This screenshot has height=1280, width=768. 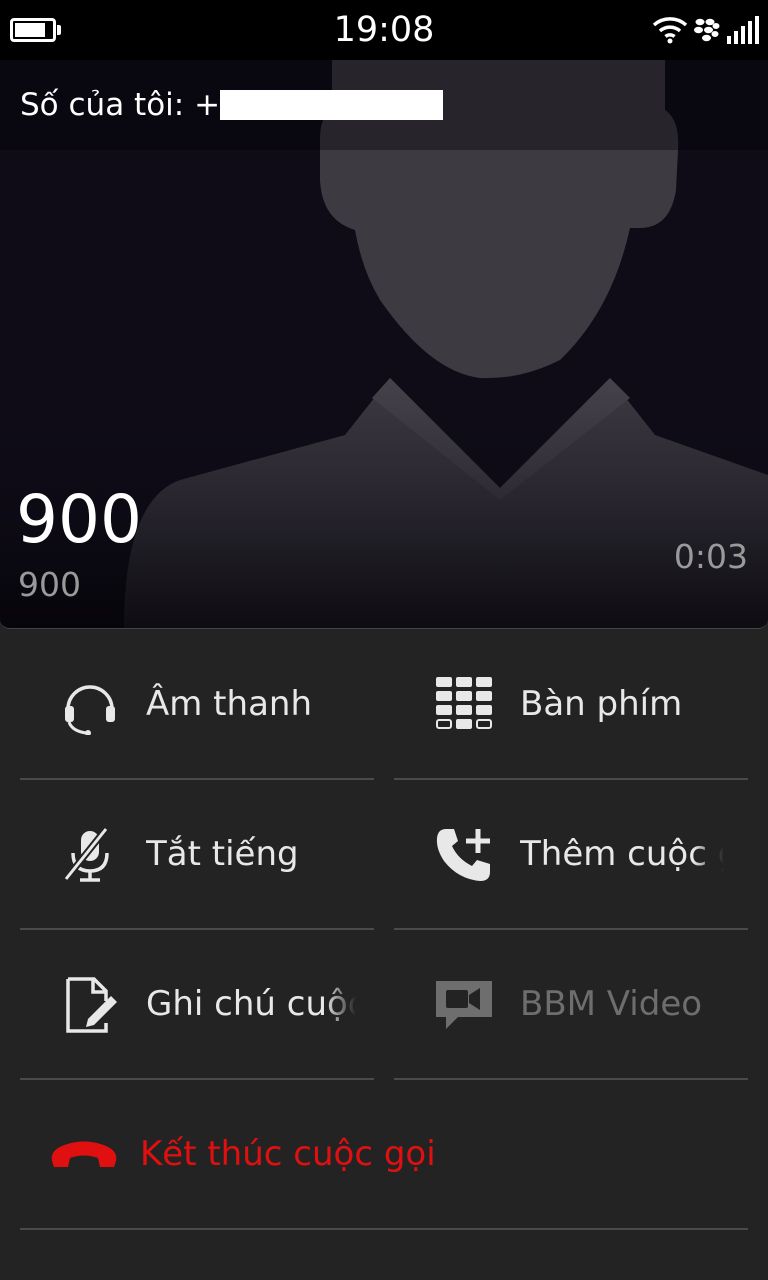 I want to click on mic-muted-icon, so click(x=86, y=854).